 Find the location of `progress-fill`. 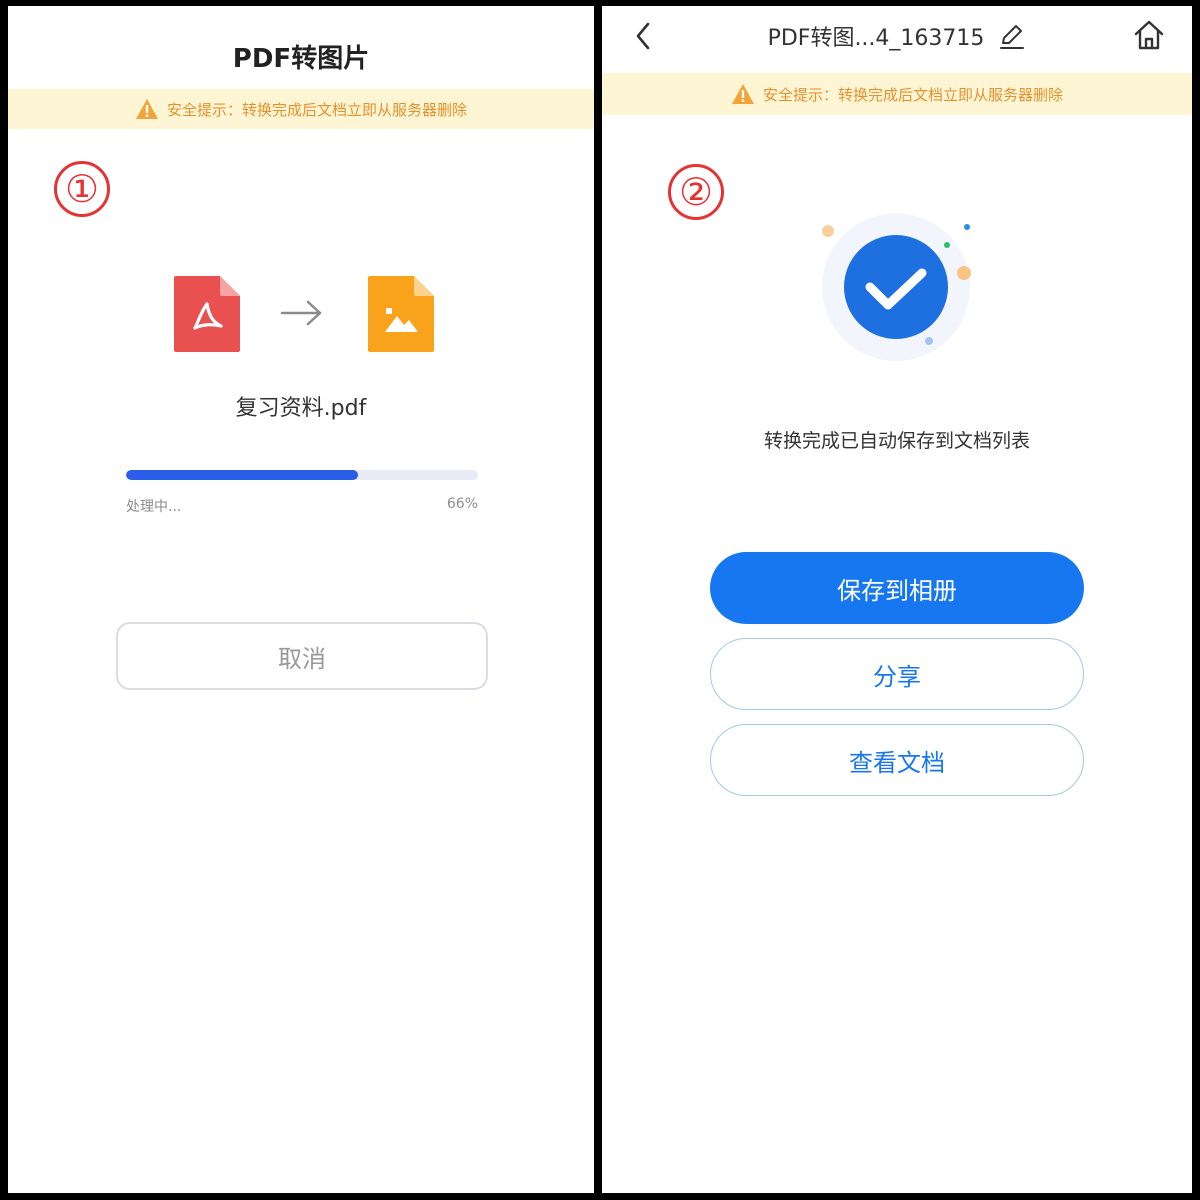

progress-fill is located at coordinates (242, 475).